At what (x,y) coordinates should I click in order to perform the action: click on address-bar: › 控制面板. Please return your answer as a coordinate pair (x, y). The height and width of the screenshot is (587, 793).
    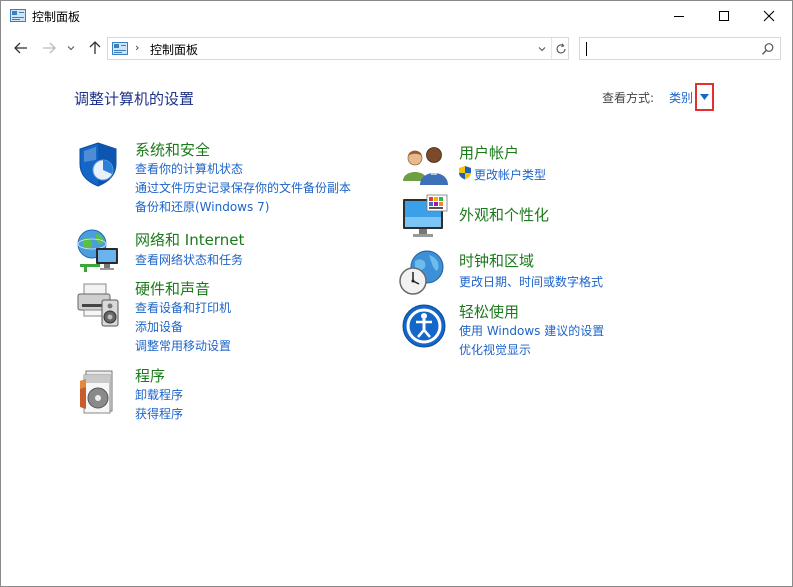
    Looking at the image, I should click on (338, 48).